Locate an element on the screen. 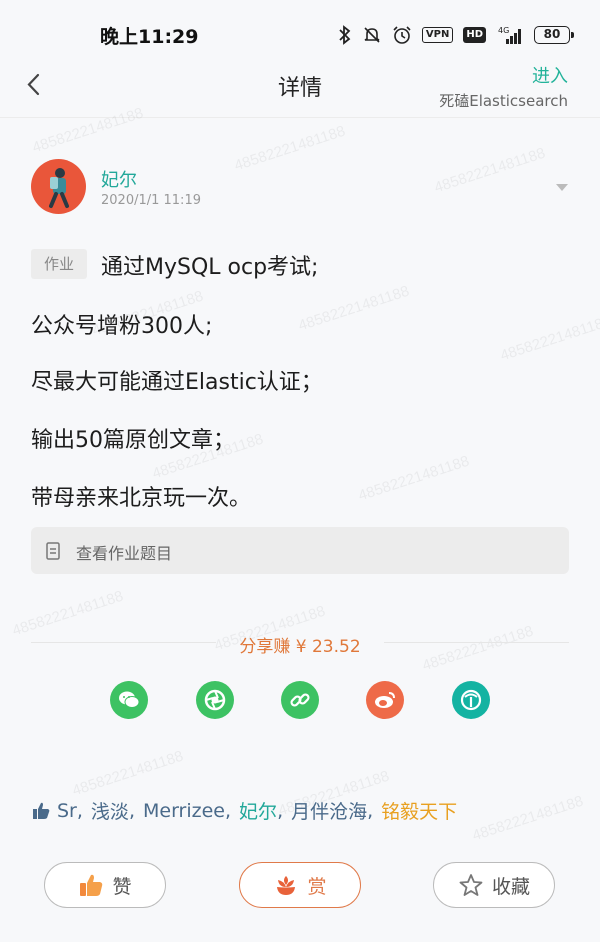  post-line: 尽最大可能通过Elastic认证； is located at coordinates (177, 382).